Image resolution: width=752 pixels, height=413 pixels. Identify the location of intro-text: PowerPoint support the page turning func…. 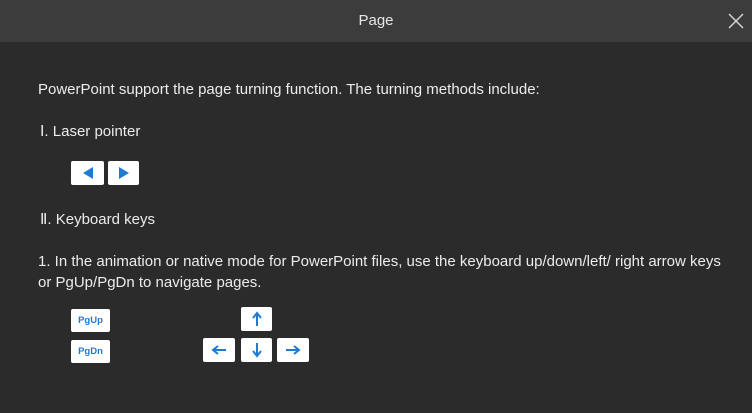
(289, 89).